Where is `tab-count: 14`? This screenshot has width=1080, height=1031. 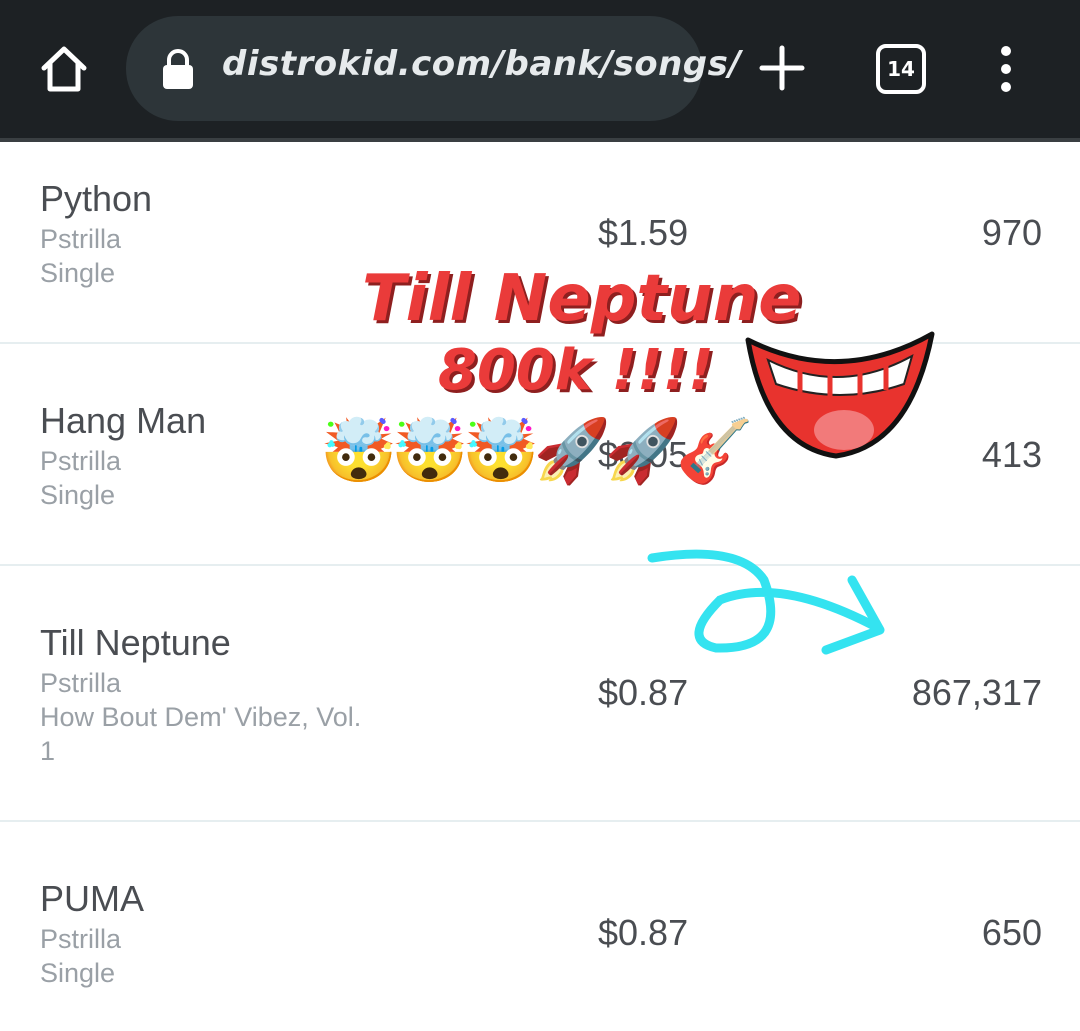 tab-count: 14 is located at coordinates (901, 69).